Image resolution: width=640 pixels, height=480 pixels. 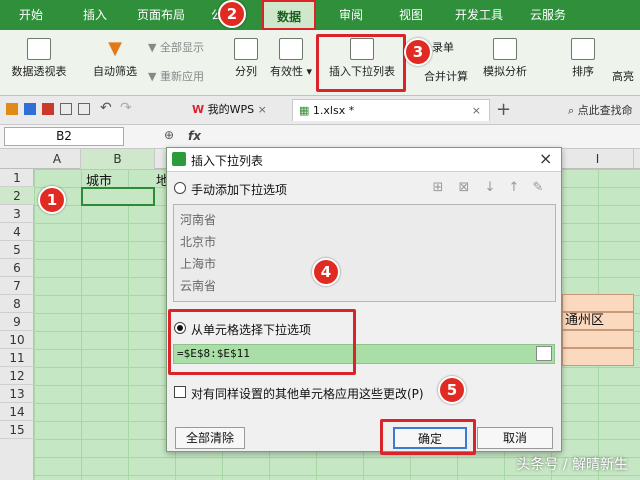 I want to click on row-13: 13, so click(x=17, y=394).